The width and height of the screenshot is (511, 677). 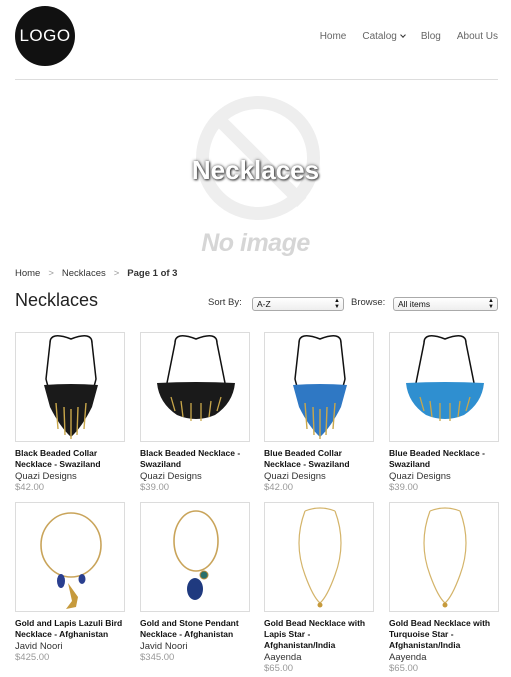 What do you see at coordinates (27, 273) in the screenshot?
I see `breadcrumb-home: Home` at bounding box center [27, 273].